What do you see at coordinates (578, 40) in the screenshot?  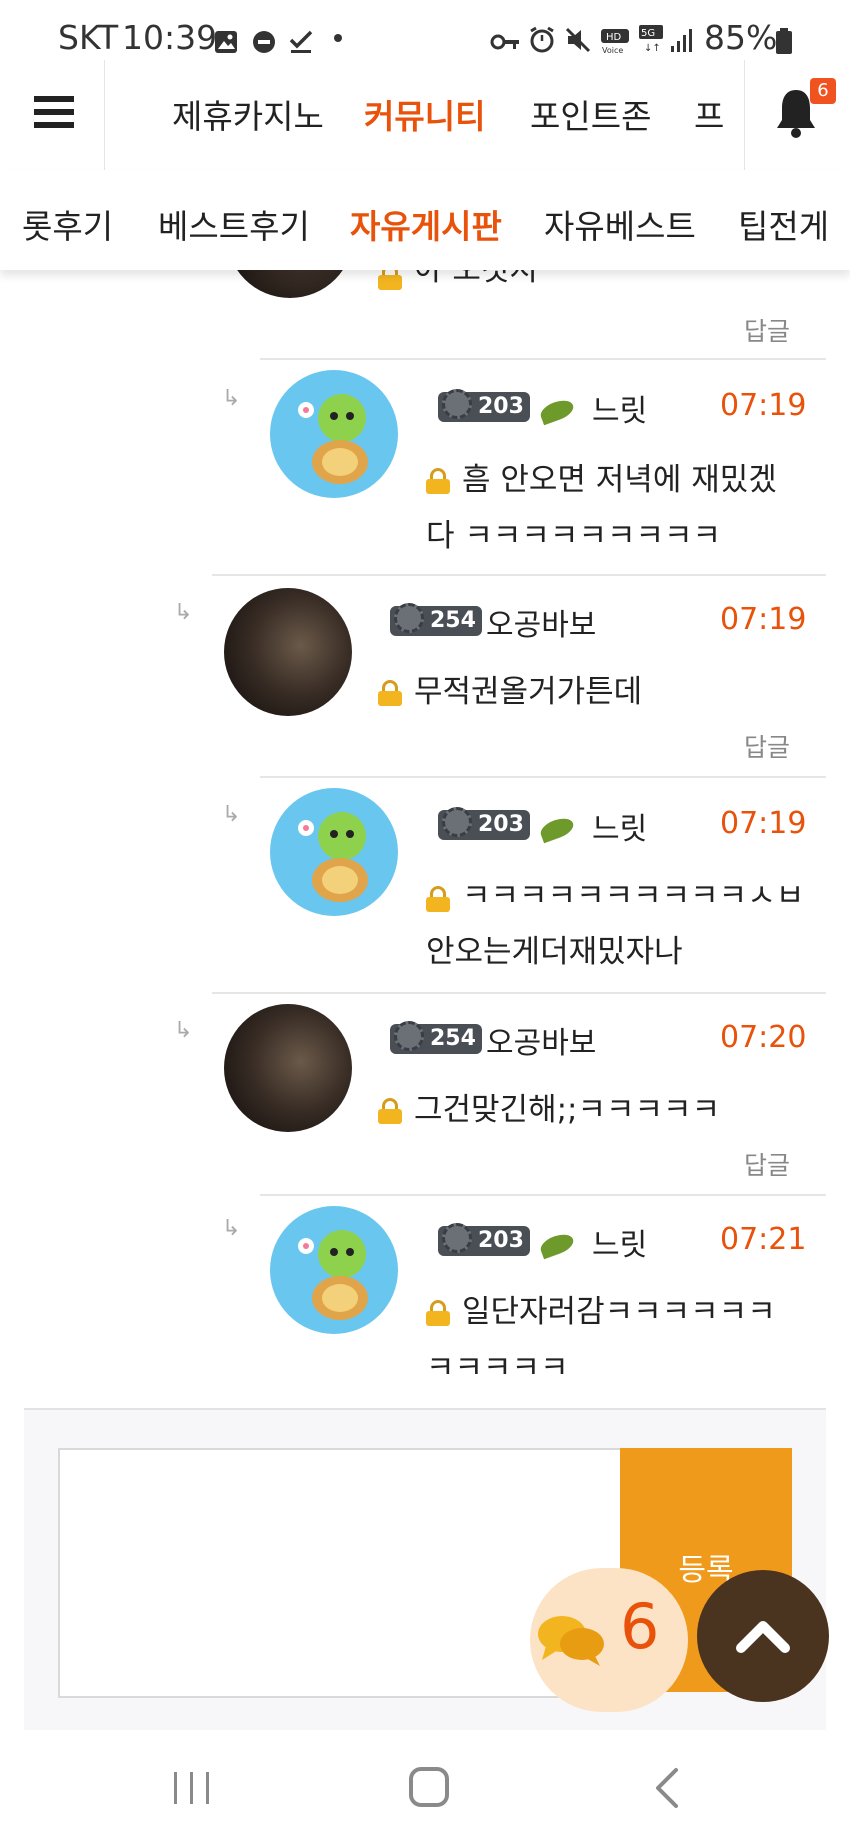 I see `mute-icon` at bounding box center [578, 40].